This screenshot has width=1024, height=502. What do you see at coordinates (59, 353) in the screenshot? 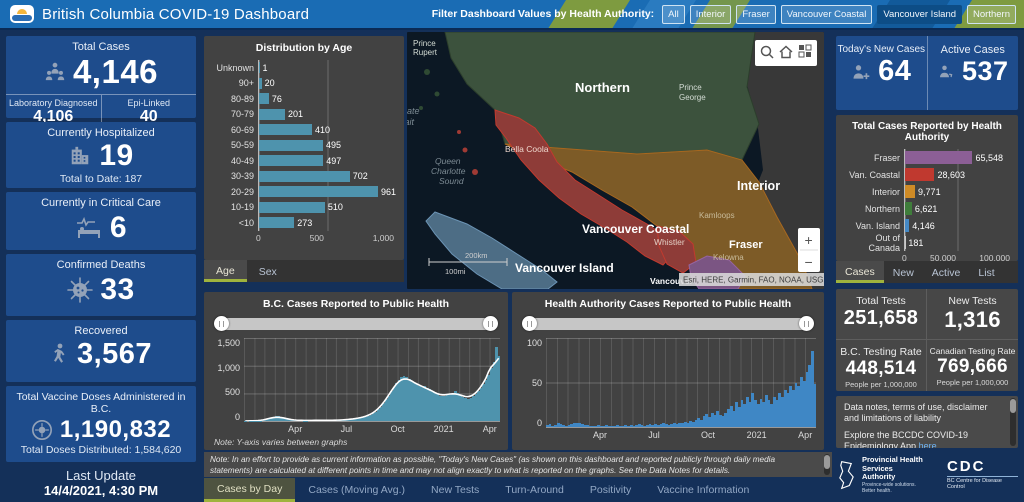
I see `walking-person-icon` at bounding box center [59, 353].